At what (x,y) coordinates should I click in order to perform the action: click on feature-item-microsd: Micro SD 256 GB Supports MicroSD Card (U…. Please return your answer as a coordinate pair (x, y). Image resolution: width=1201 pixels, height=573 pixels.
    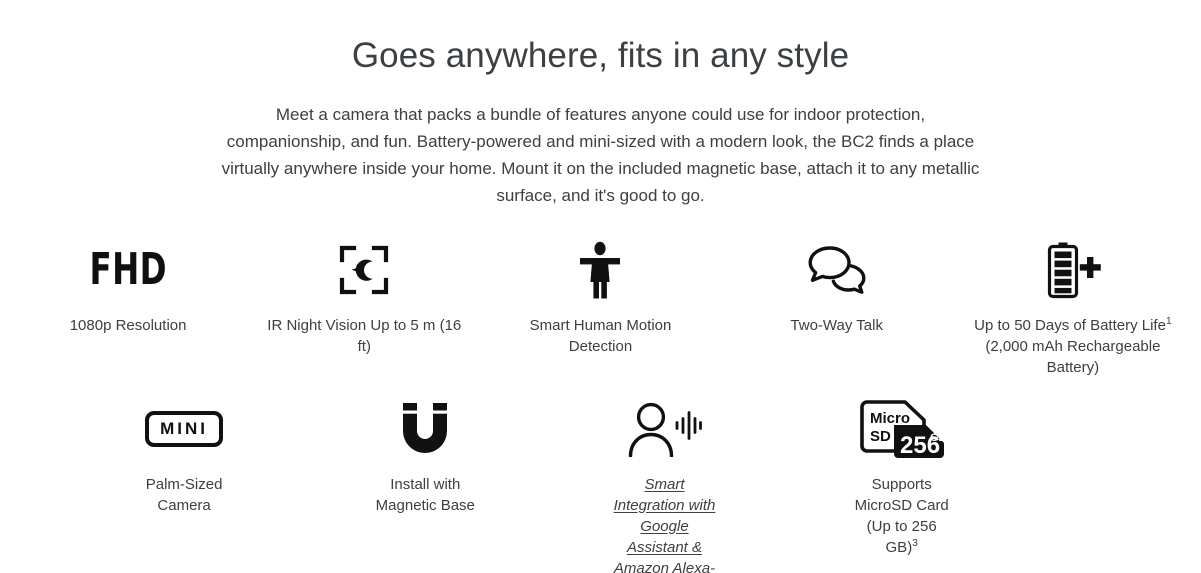
    Looking at the image, I should click on (902, 485).